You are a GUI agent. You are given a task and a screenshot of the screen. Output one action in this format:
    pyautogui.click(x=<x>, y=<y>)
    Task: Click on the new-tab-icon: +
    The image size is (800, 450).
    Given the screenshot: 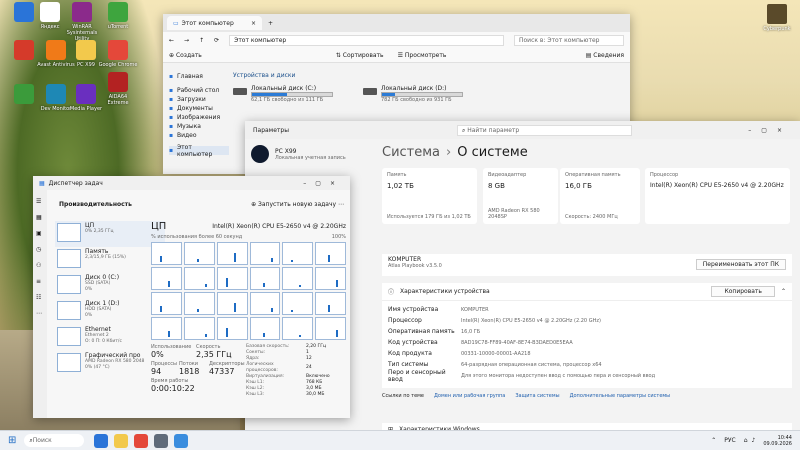 What is the action you would take?
    pyautogui.click(x=270, y=23)
    